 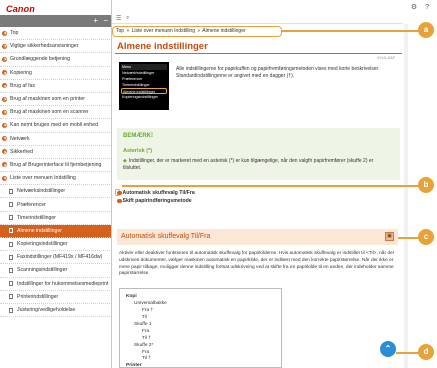 I want to click on toc-item: Liste over menuen Indstilling, so click(x=55, y=179).